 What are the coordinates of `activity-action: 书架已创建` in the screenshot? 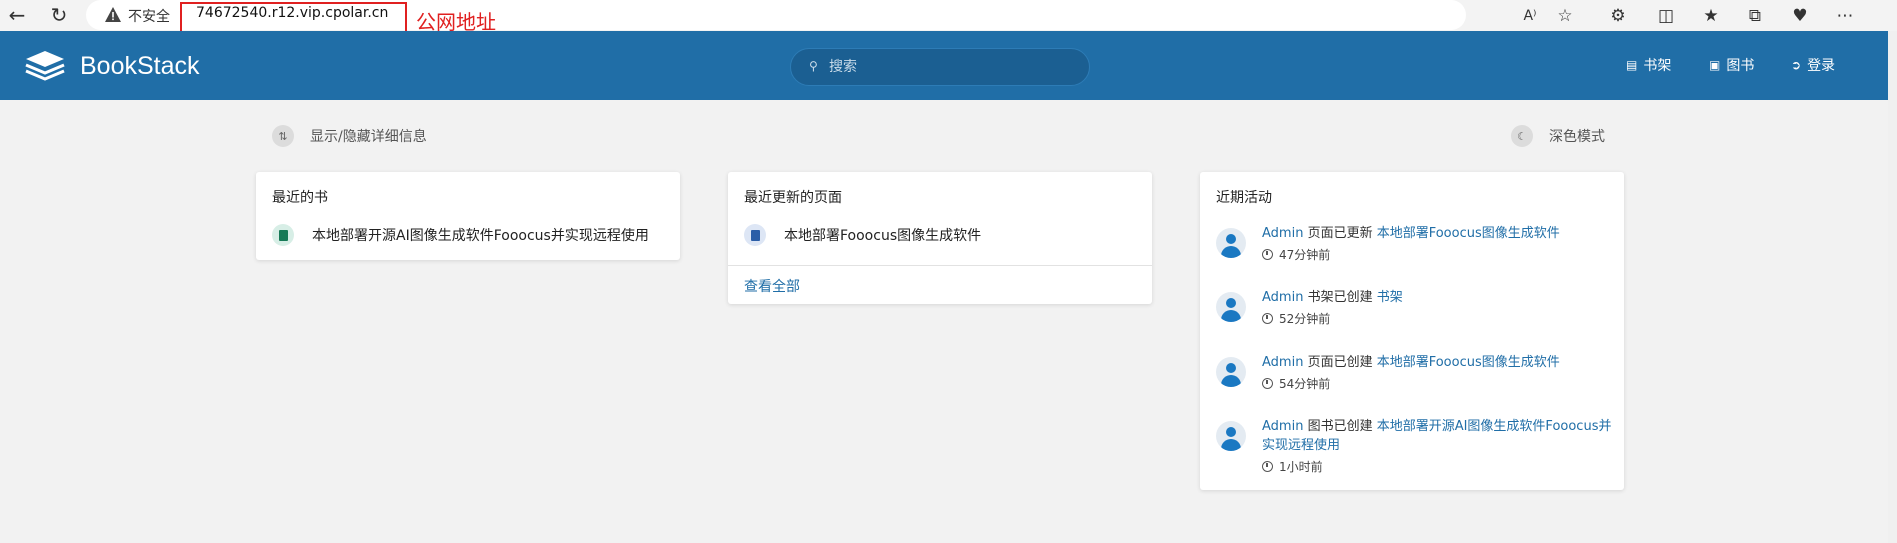 It's located at (1340, 297).